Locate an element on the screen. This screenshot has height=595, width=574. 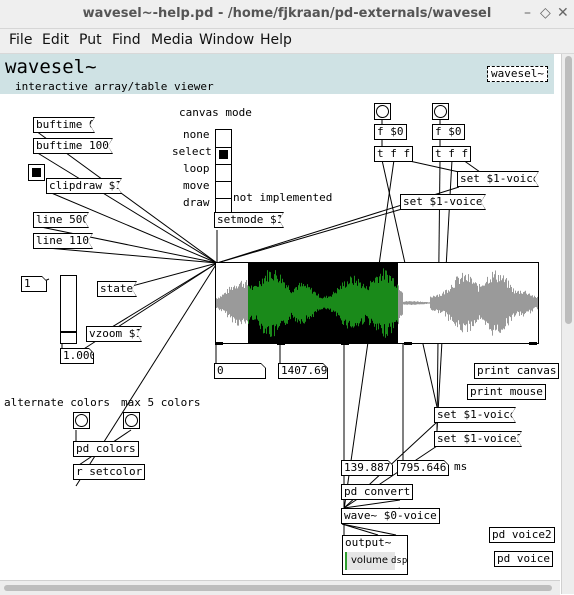
line-500-message: line 500 is located at coordinates (61, 220).